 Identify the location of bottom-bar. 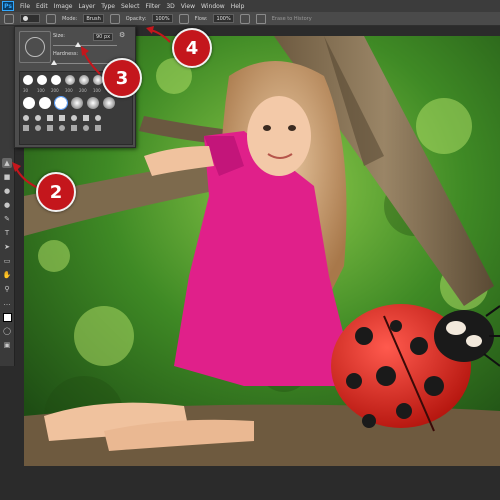
(250, 483).